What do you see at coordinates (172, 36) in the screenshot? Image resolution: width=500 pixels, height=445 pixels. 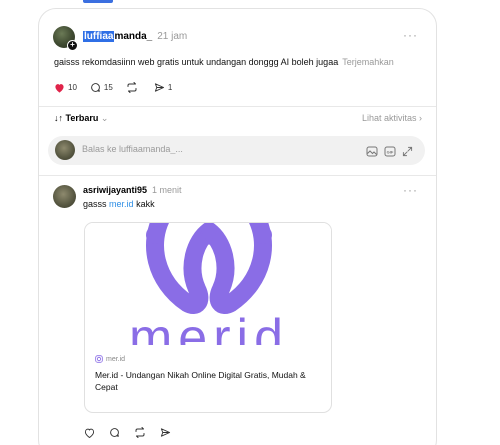 I see `post-time: 21 jam` at bounding box center [172, 36].